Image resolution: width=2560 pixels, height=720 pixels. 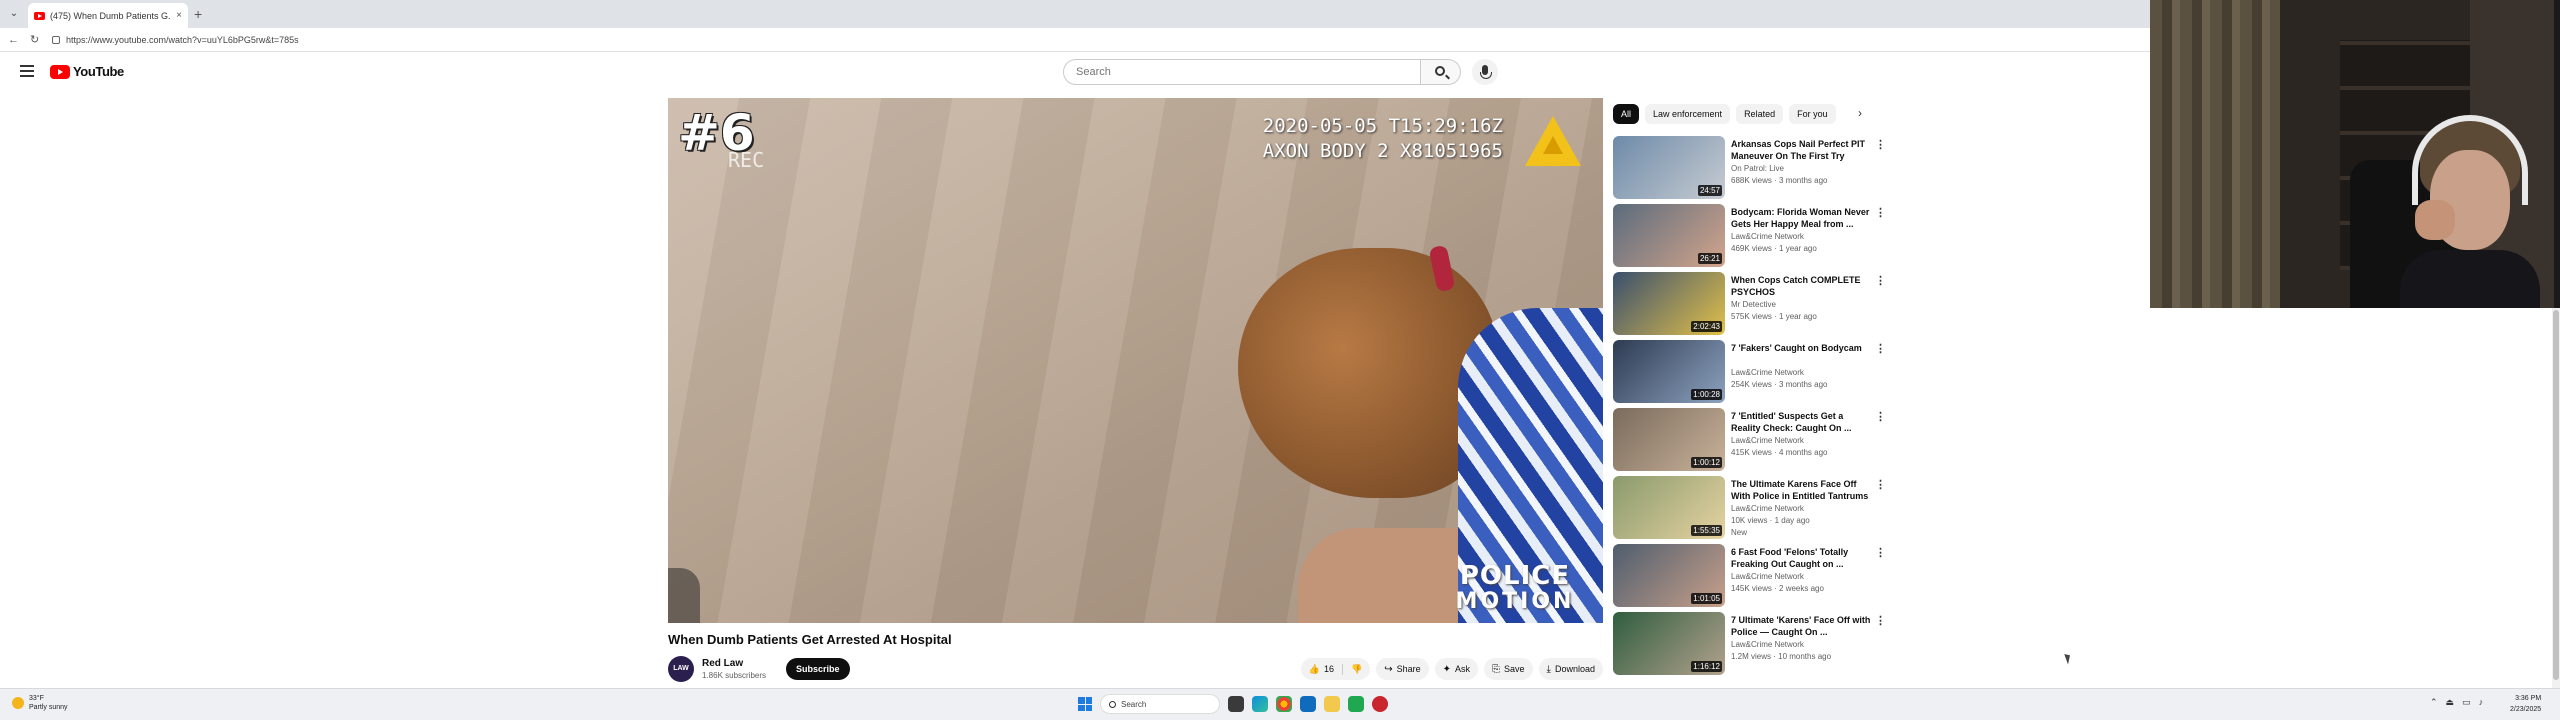 What do you see at coordinates (1669, 235) in the screenshot?
I see `video-thumbnail: 26:21` at bounding box center [1669, 235].